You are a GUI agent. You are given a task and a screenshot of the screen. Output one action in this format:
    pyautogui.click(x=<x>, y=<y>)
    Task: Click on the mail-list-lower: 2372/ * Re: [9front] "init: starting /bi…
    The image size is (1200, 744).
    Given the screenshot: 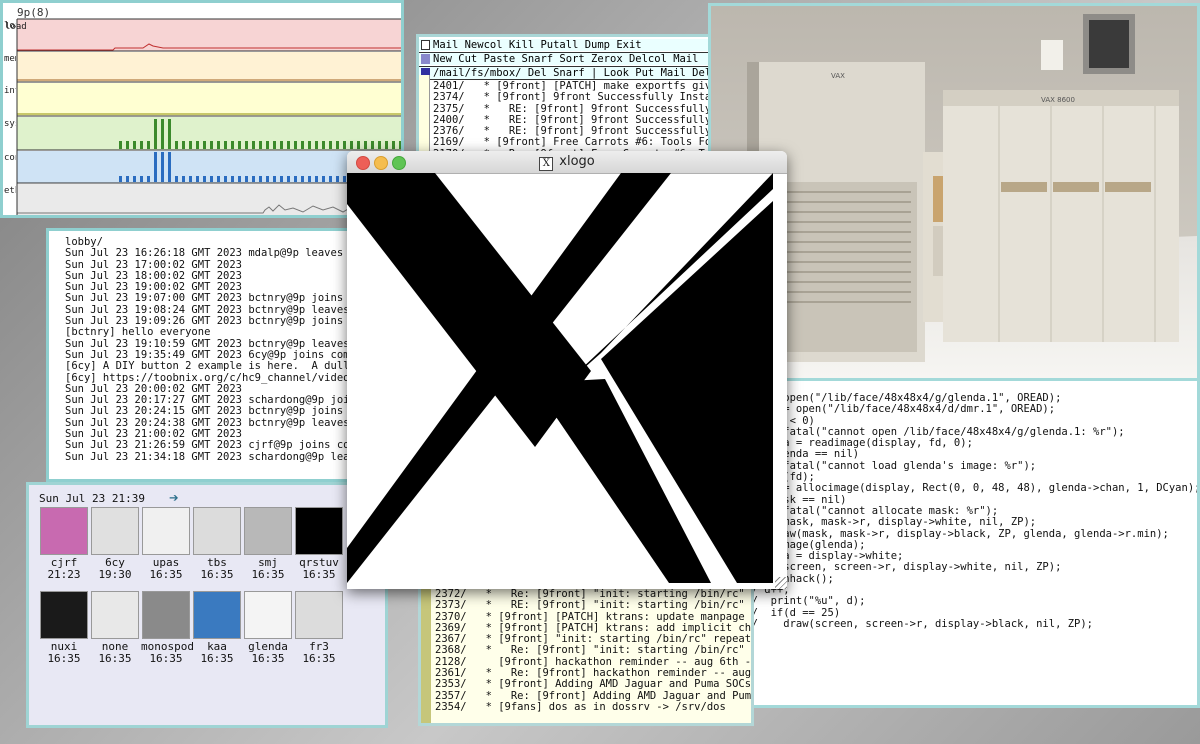 What is the action you would take?
    pyautogui.click(x=594, y=650)
    